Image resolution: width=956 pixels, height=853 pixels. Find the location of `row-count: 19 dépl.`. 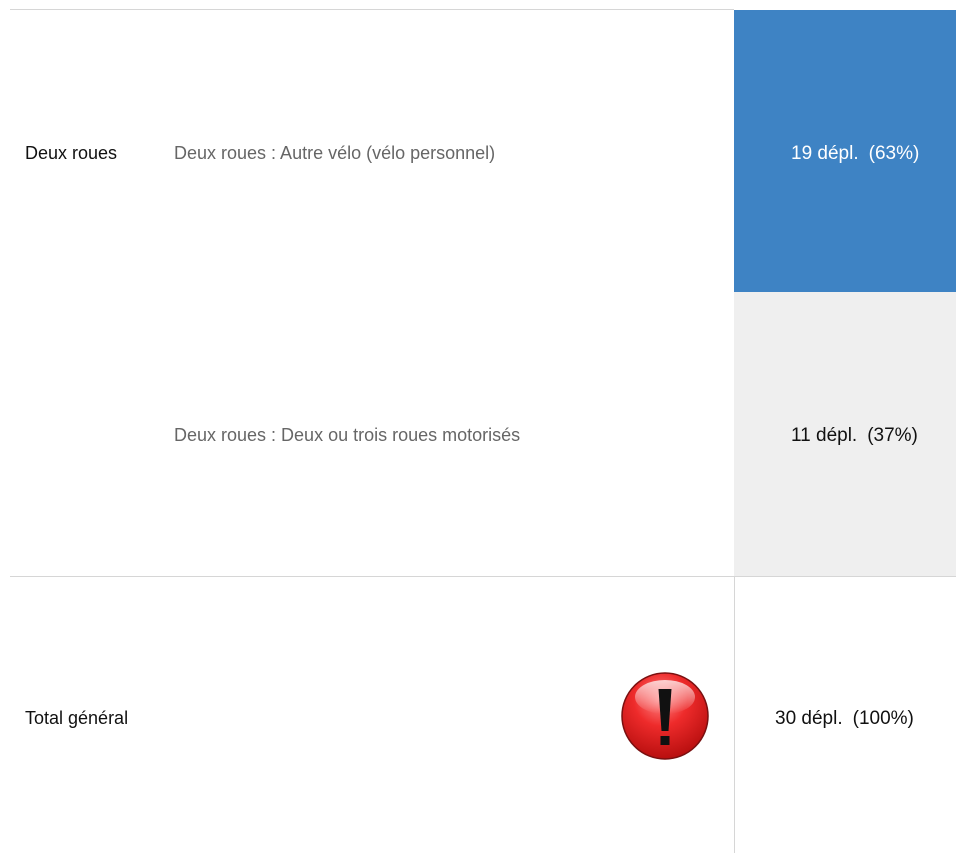

row-count: 19 dépl. is located at coordinates (825, 153).